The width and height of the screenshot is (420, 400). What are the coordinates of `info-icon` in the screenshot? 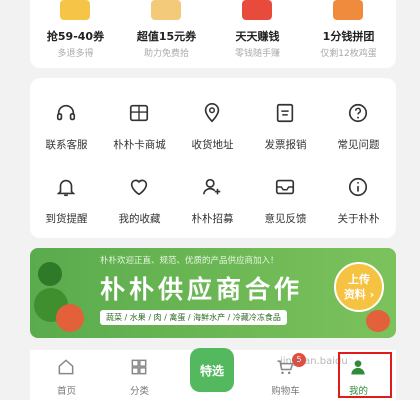 It's located at (358, 187).